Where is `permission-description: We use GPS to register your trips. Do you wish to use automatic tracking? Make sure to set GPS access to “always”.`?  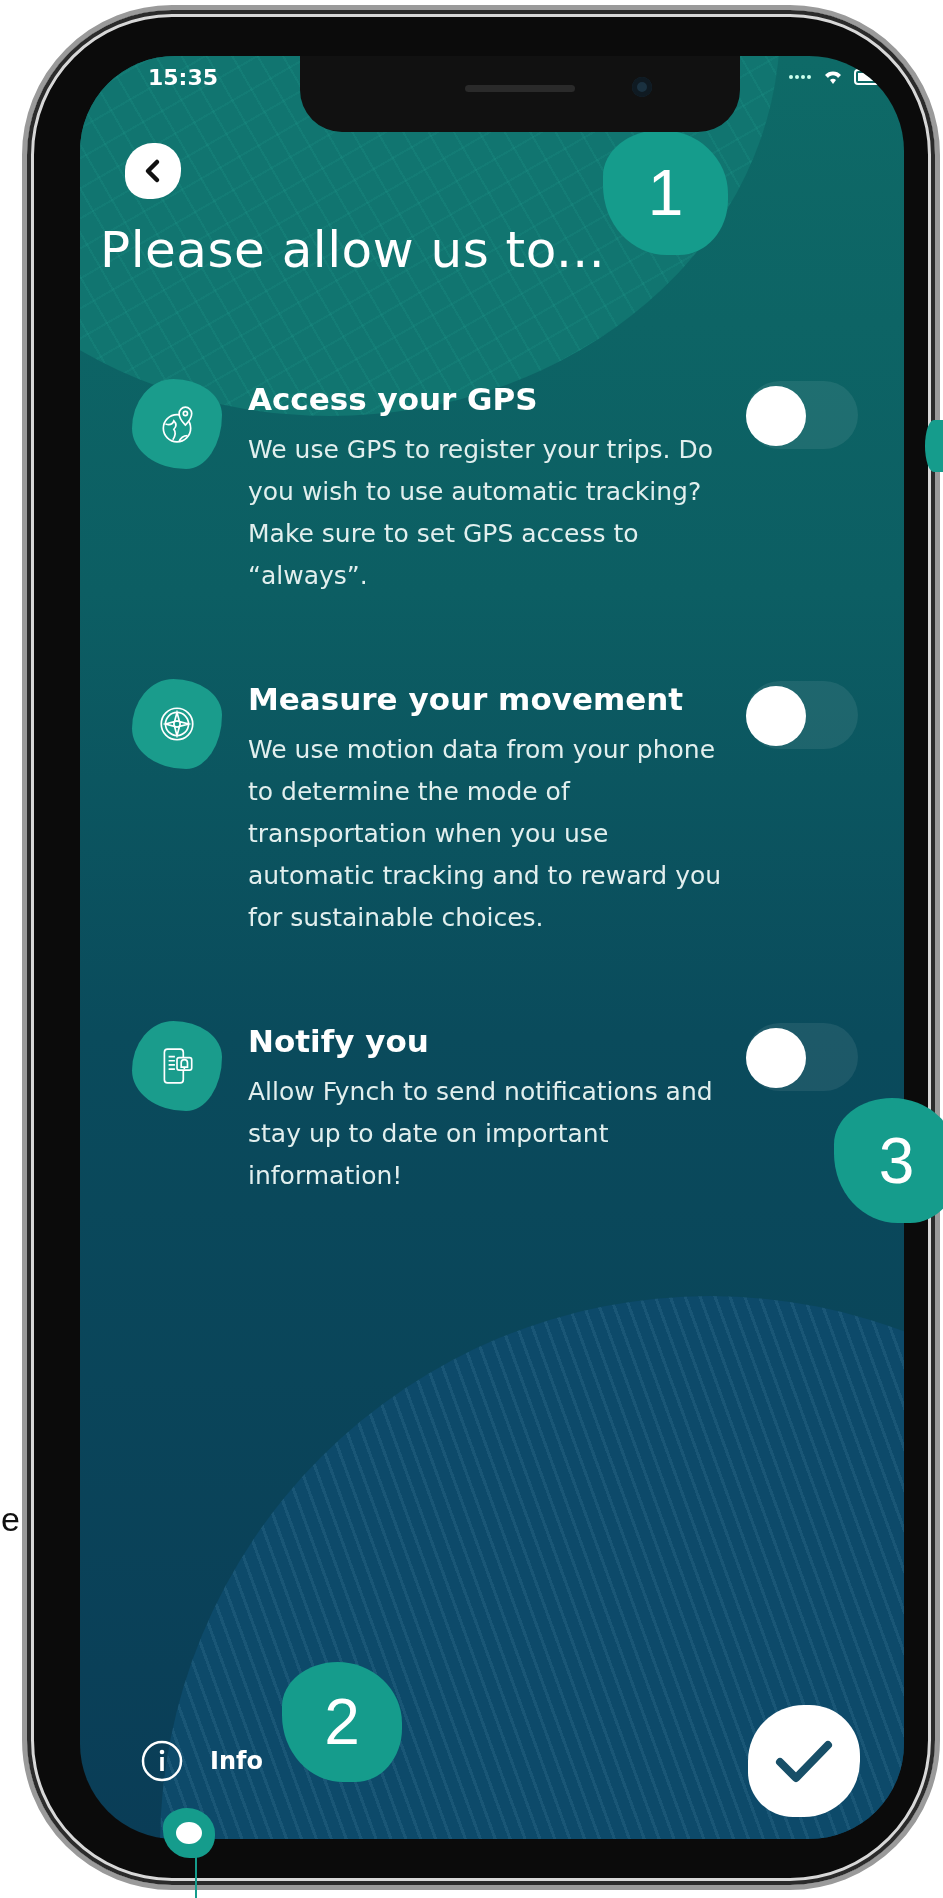
permission-description: We use GPS to register your trips. Do you wish to use automatic tracking? Make sure to set GPS access to “always”. is located at coordinates (481, 513).